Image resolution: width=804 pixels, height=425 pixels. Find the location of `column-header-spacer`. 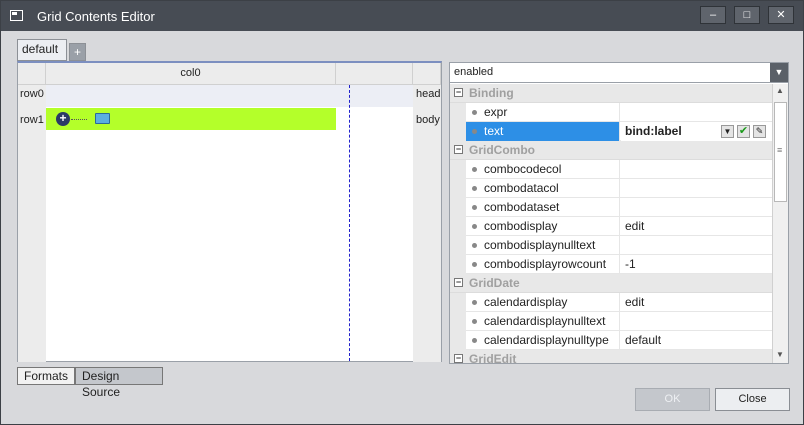

column-header-spacer is located at coordinates (374, 74).